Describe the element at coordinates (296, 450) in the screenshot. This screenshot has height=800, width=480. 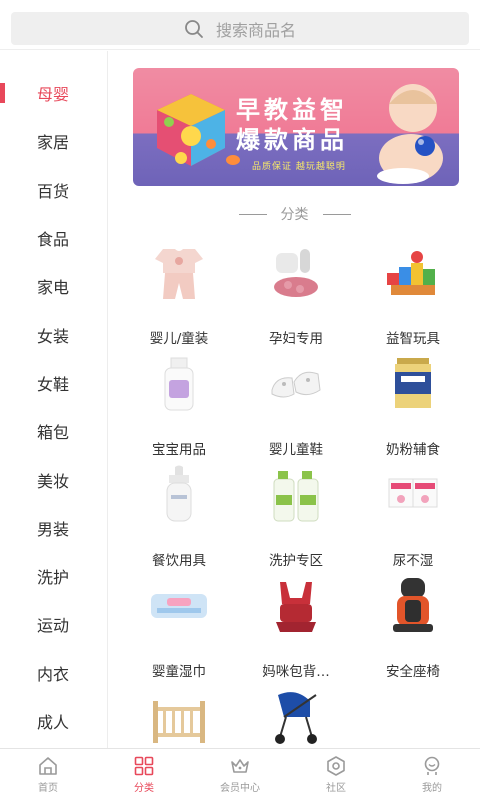
I see `category-label: 婴儿童鞋` at that location.